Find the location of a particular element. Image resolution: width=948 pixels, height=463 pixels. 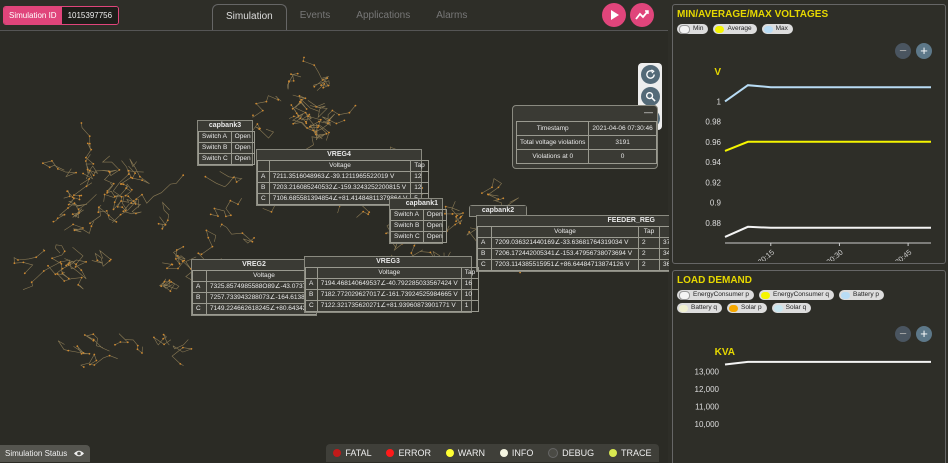

zoom-button is located at coordinates (650, 96).